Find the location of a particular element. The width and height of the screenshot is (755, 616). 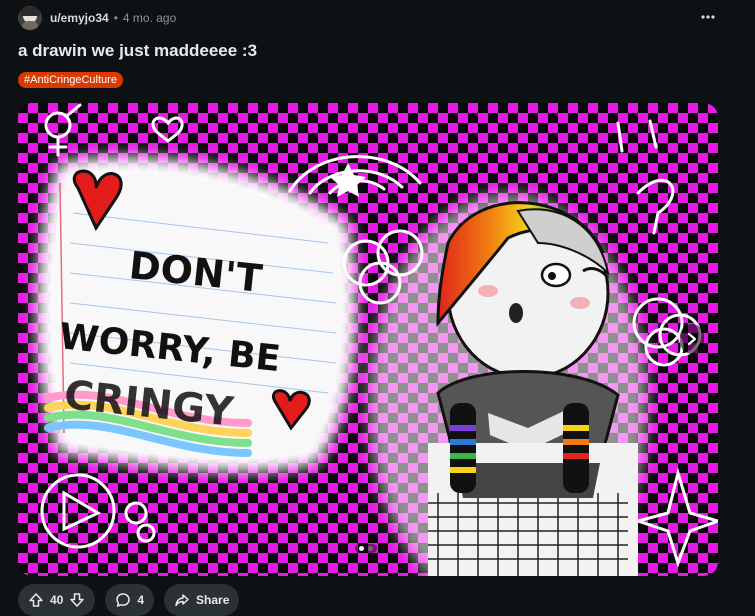

share-button: Share is located at coordinates (202, 600).